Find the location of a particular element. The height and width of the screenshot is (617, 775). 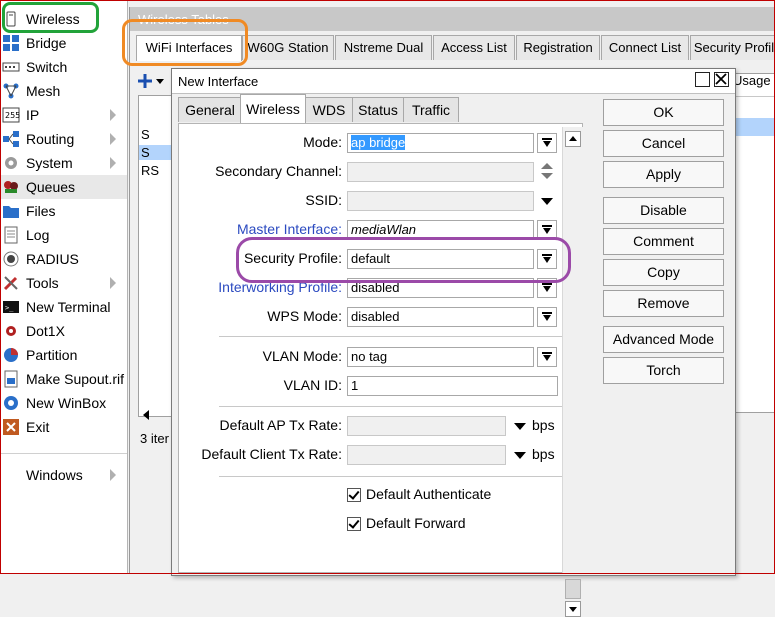

vlan-id-input: 1 is located at coordinates (452, 386).